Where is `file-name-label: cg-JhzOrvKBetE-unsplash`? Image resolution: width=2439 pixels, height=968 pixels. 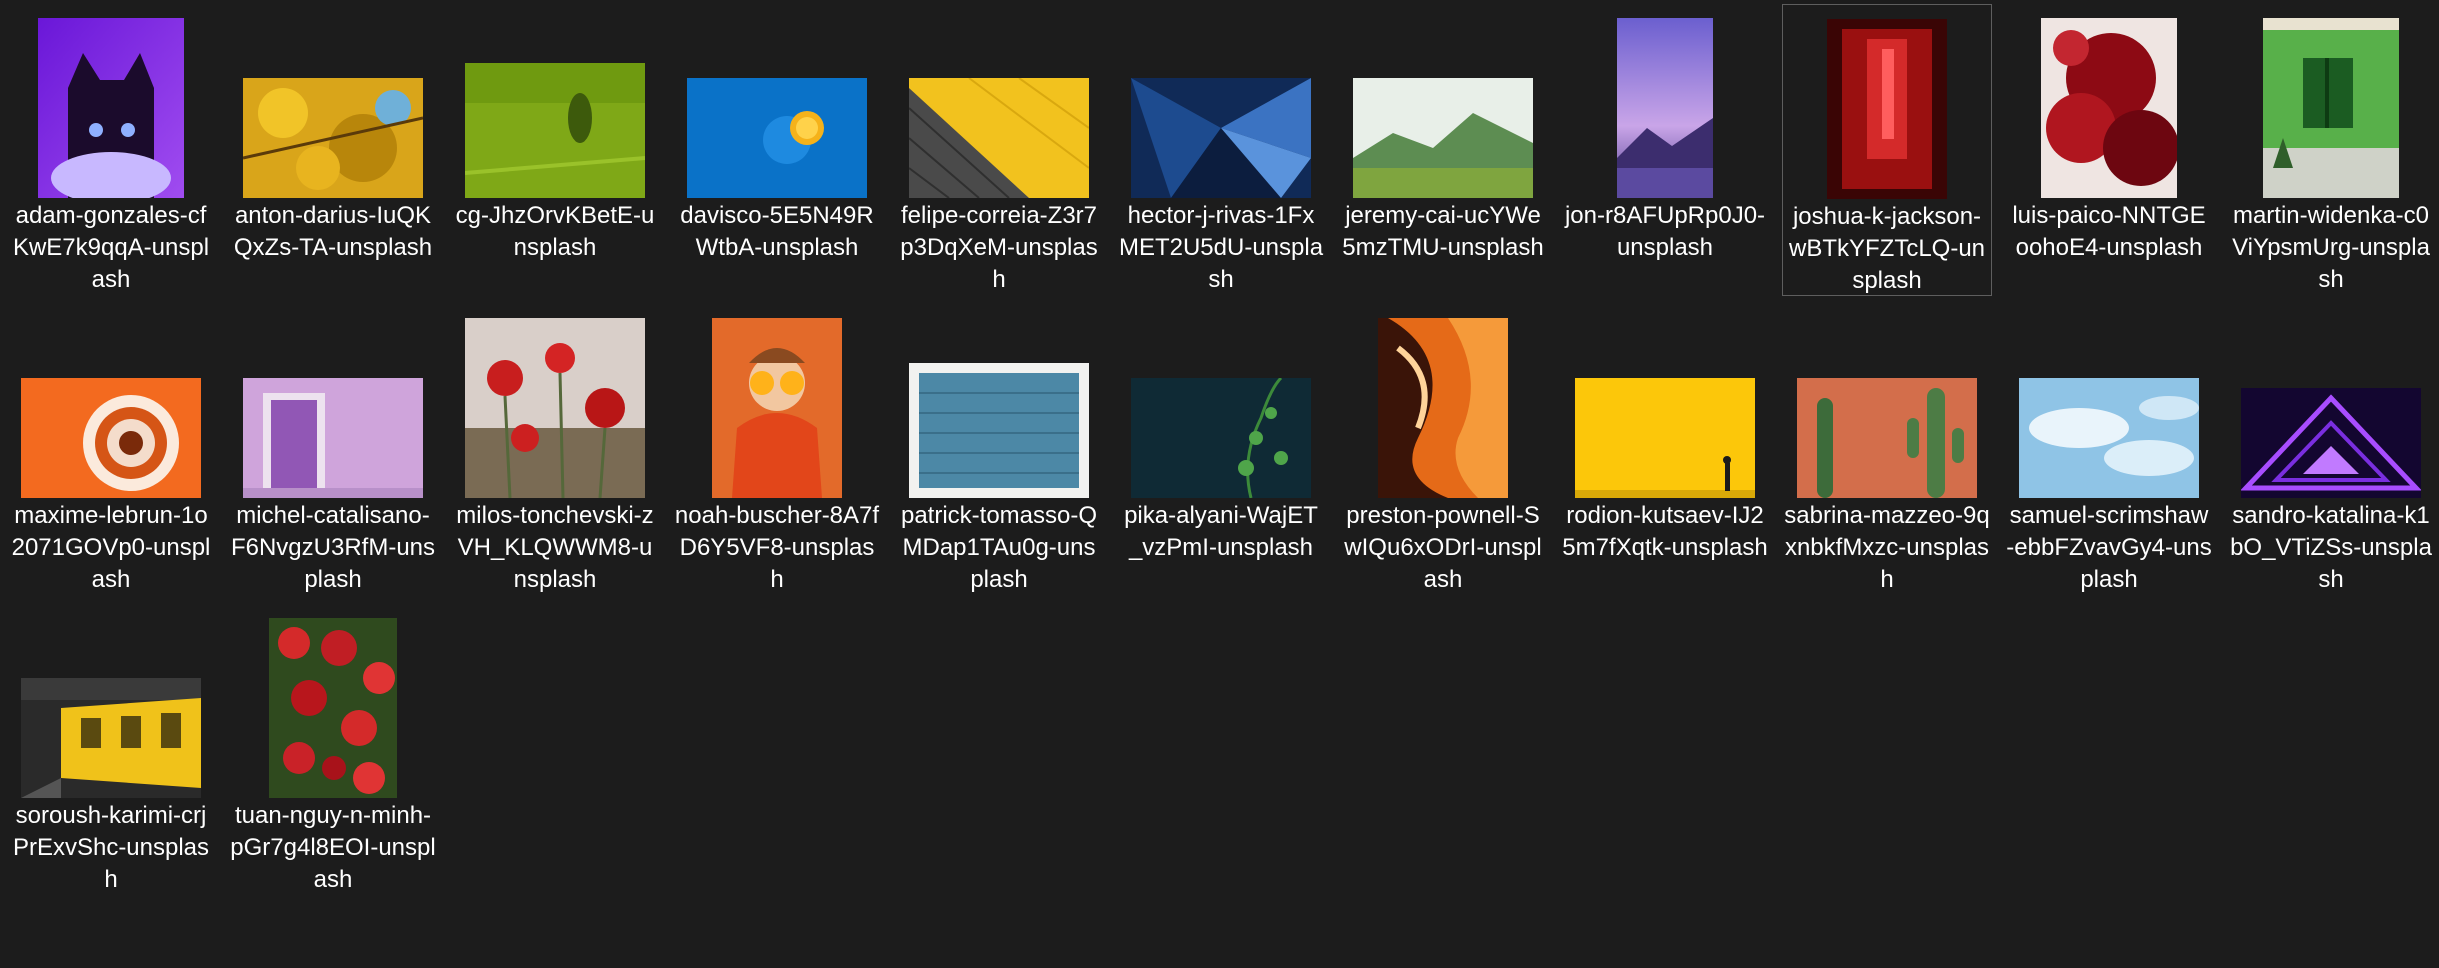
file-name-label: cg-JhzOrvKBetE-unsplash is located at coordinates (555, 231).